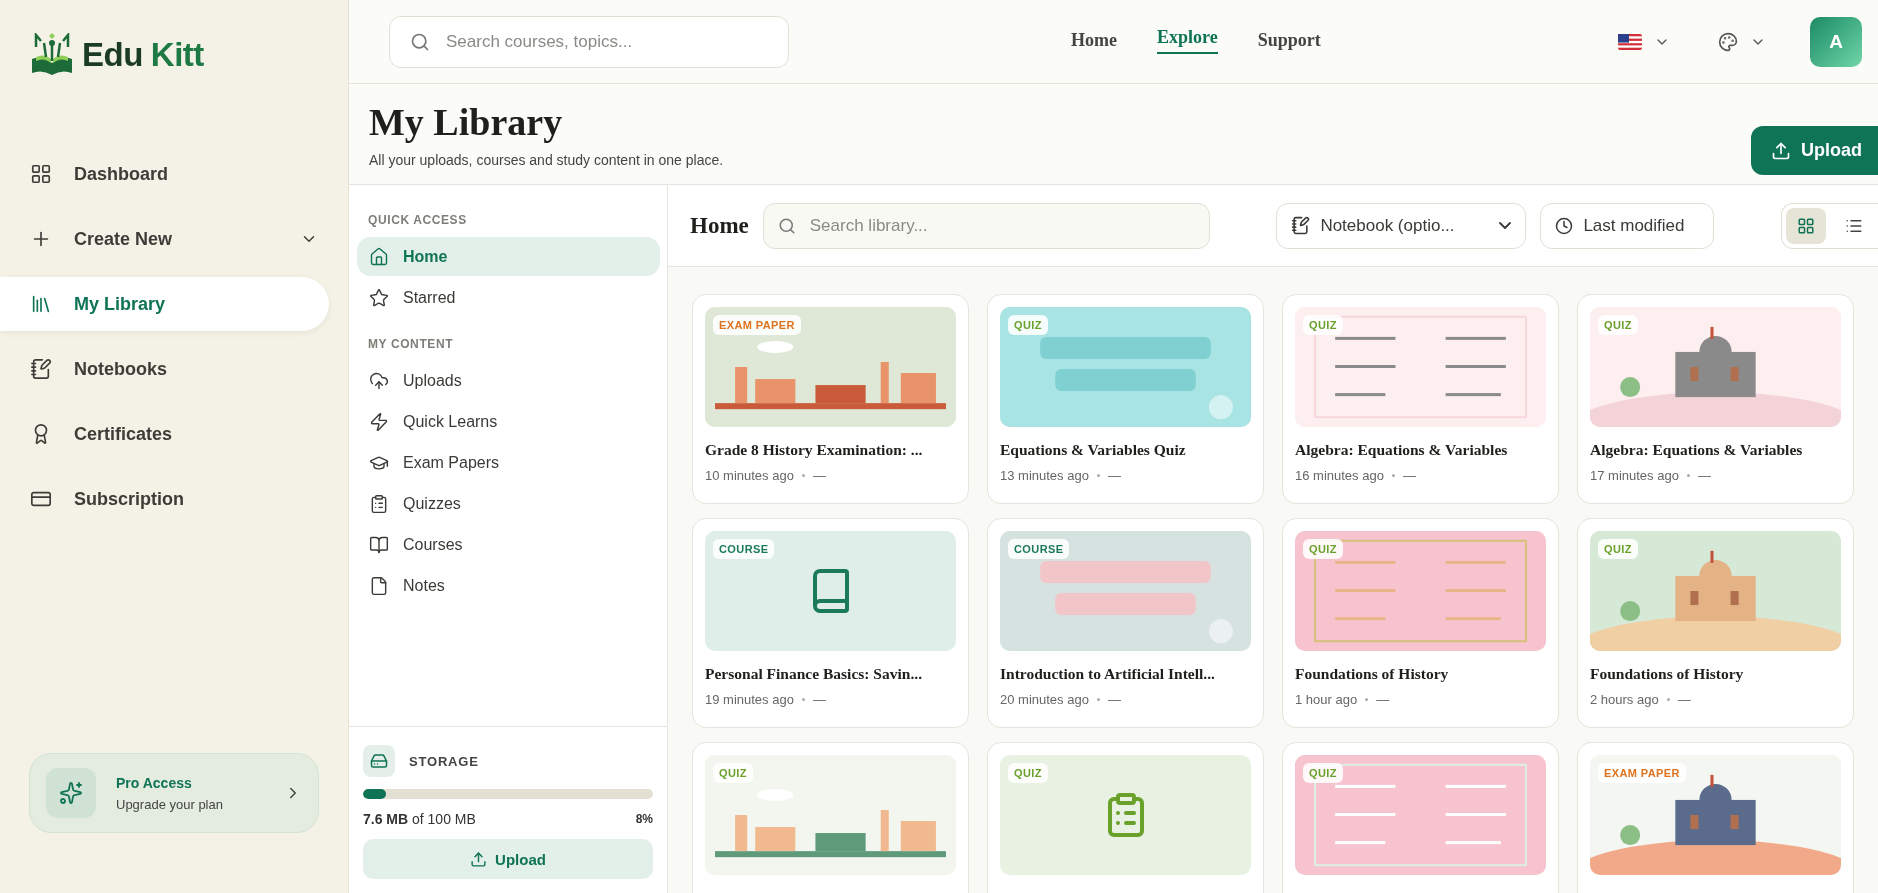 The width and height of the screenshot is (1878, 893). What do you see at coordinates (1634, 475) in the screenshot?
I see `card-time: 17 minutes ago` at bounding box center [1634, 475].